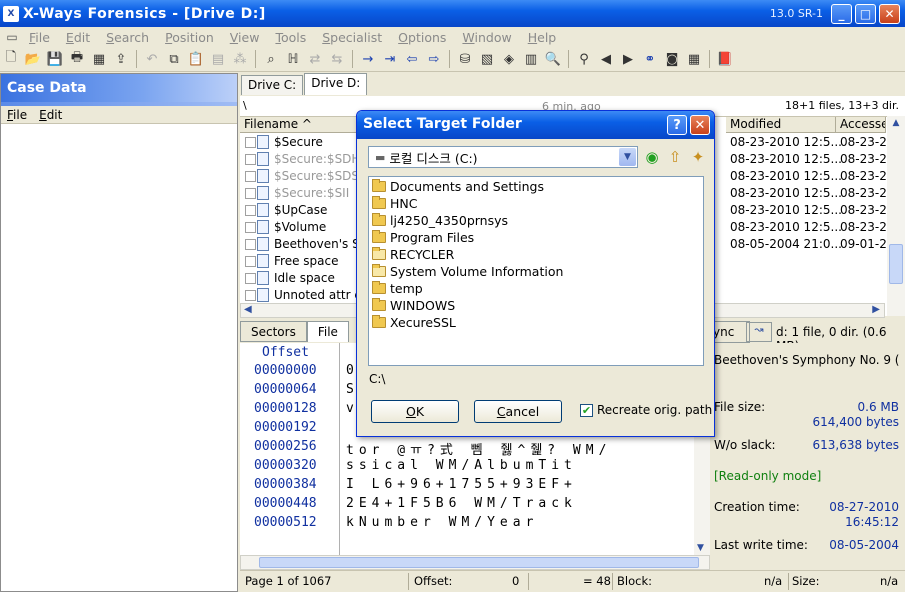  I want to click on save-icon: 💾, so click(55, 59).